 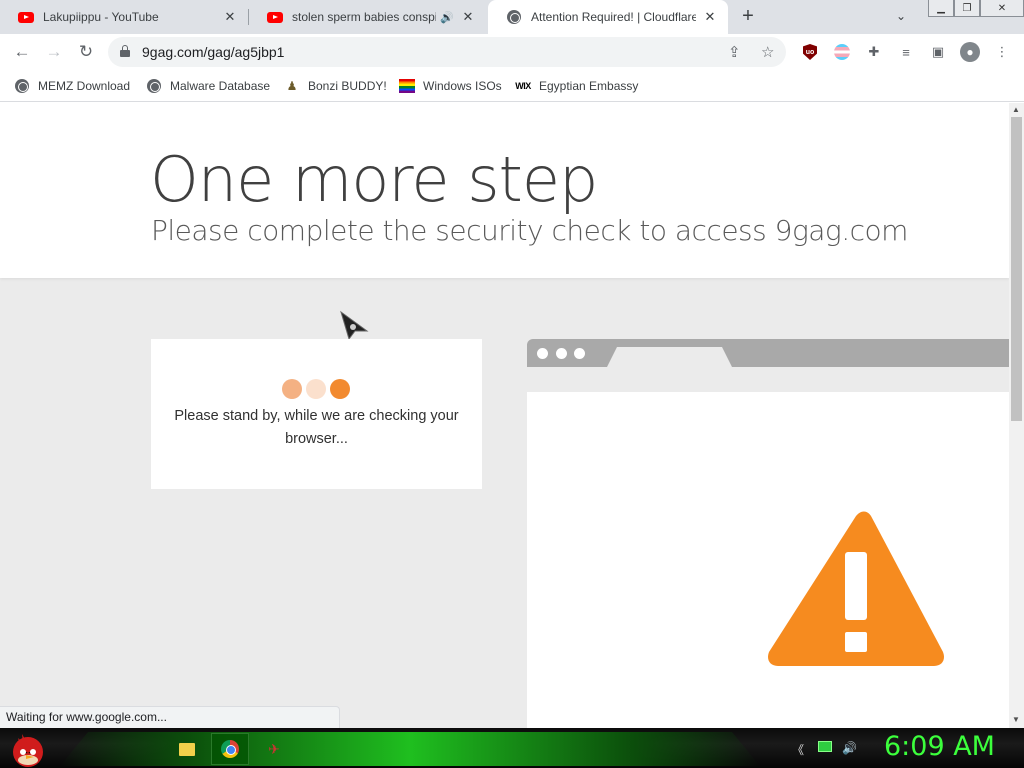 I want to click on wix-icon: WIX, so click(x=523, y=86).